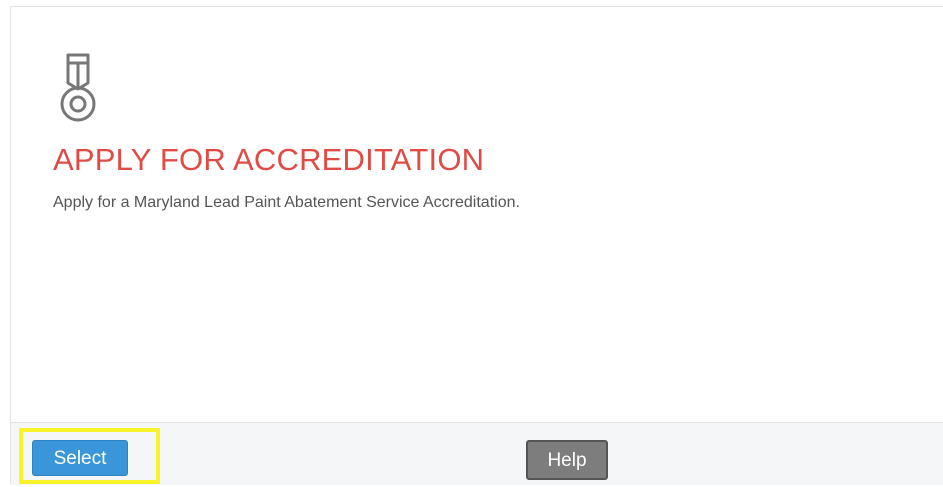 The width and height of the screenshot is (943, 487). What do you see at coordinates (269, 159) in the screenshot?
I see `page-title: APPLY FOR ACCREDITATION` at bounding box center [269, 159].